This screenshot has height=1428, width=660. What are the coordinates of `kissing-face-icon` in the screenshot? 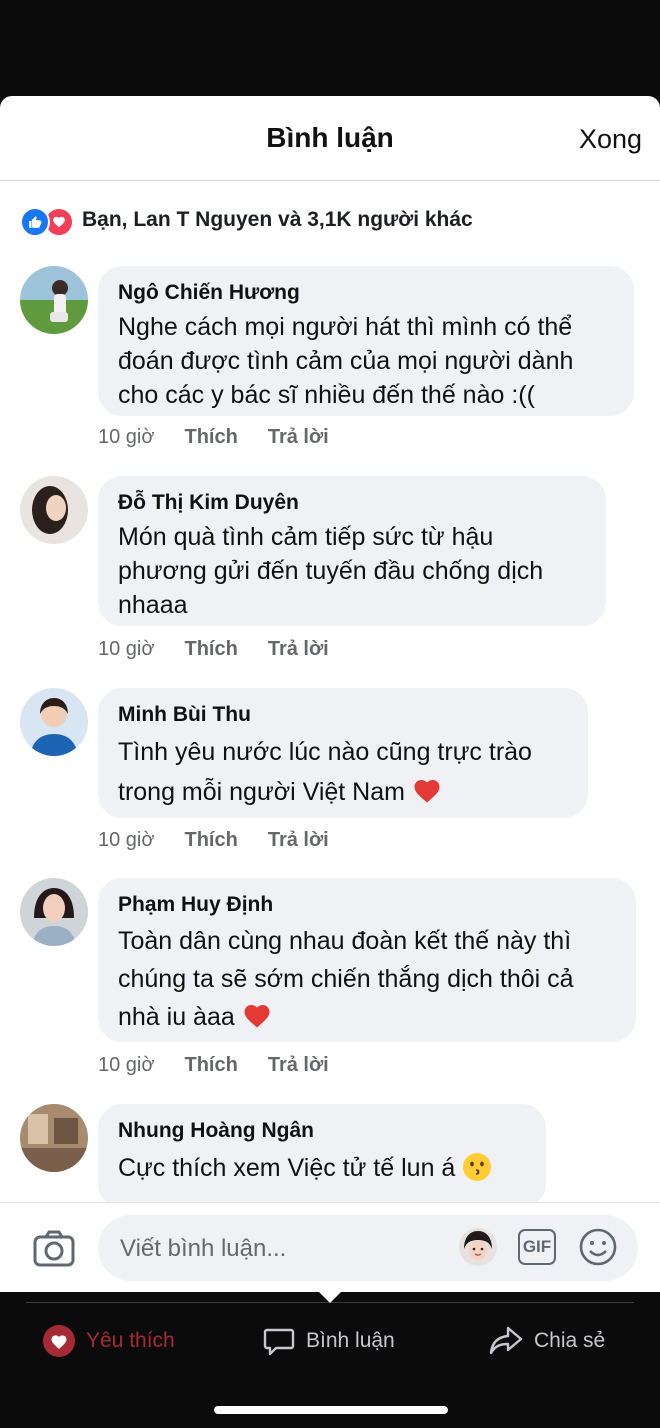 It's located at (477, 1173).